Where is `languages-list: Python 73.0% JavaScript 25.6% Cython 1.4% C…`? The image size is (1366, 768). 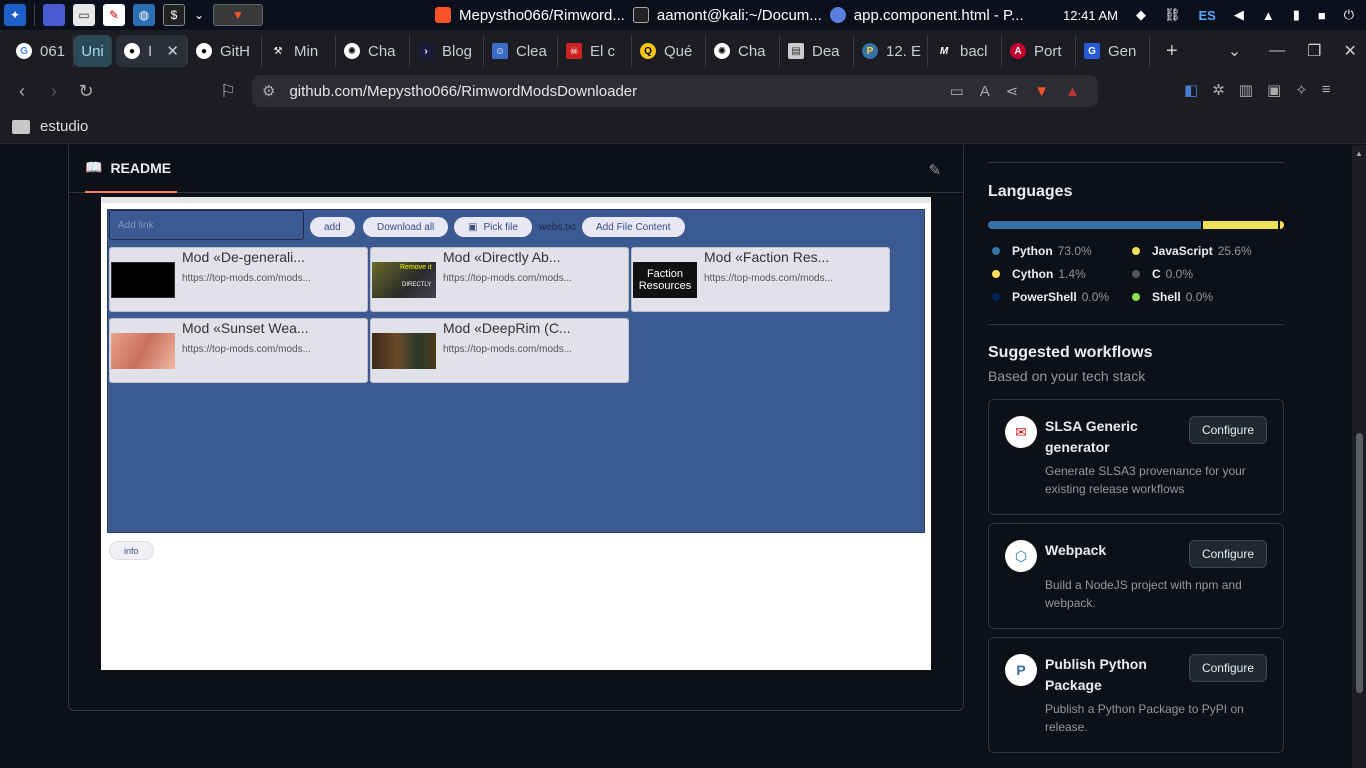
languages-list: Python 73.0% JavaScript 25.6% Cython 1.4% C… is located at coordinates (1136, 273).